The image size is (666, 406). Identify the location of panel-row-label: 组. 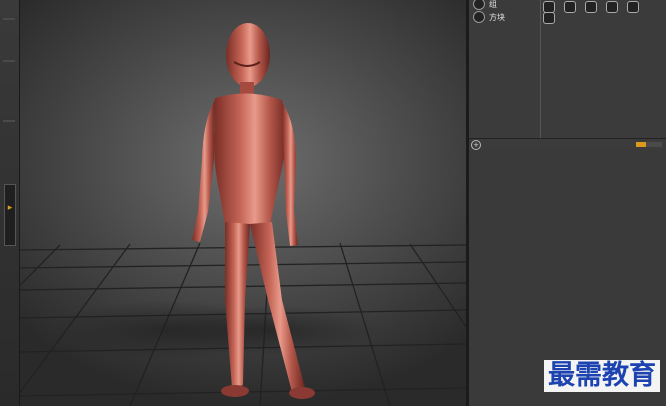
(493, 4).